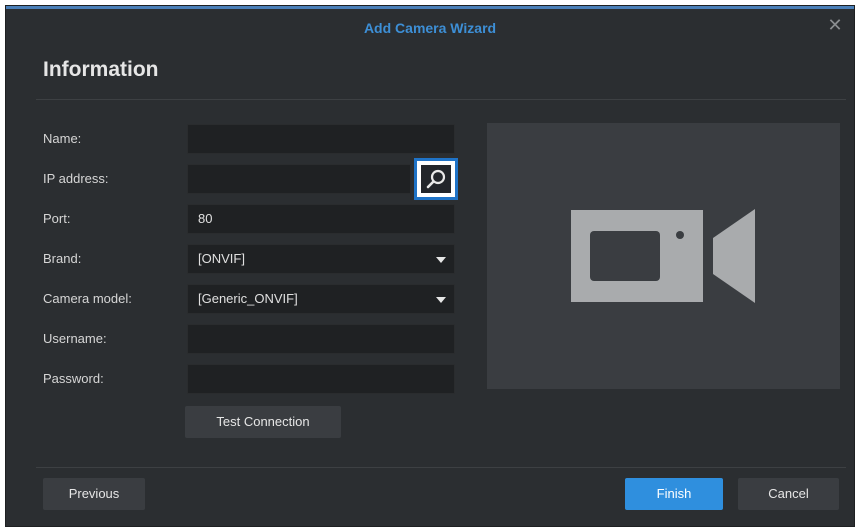  I want to click on name-label: Name:, so click(62, 138).